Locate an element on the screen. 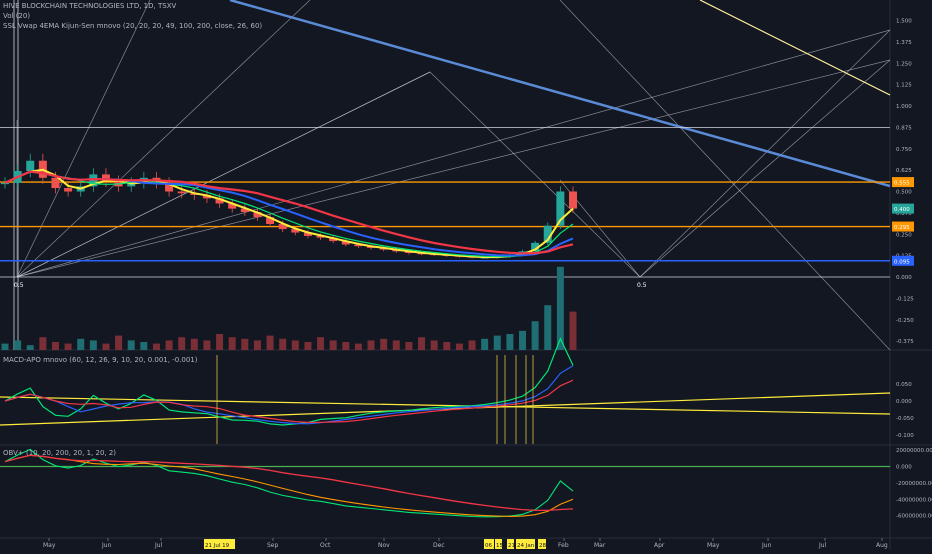 The width and height of the screenshot is (932, 554). trend-line-yellow is located at coordinates (795, 48).